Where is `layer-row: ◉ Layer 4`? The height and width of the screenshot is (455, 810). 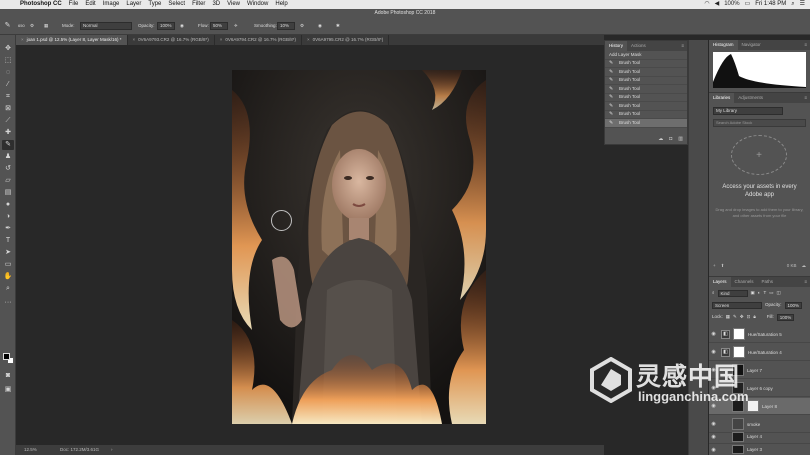 layer-row: ◉ Layer 4 is located at coordinates (759, 437).